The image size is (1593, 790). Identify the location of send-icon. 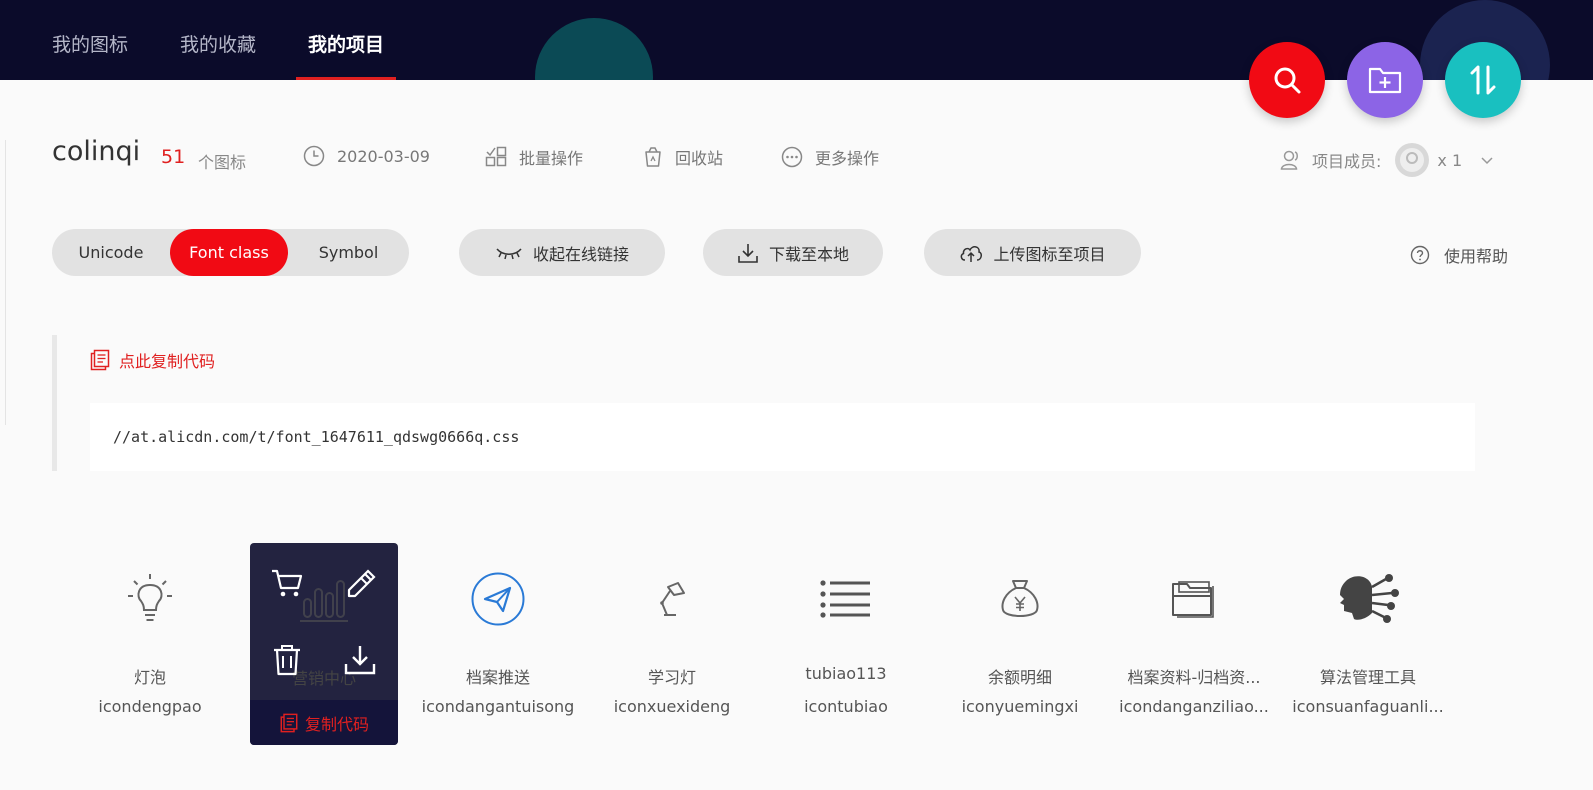
(498, 599).